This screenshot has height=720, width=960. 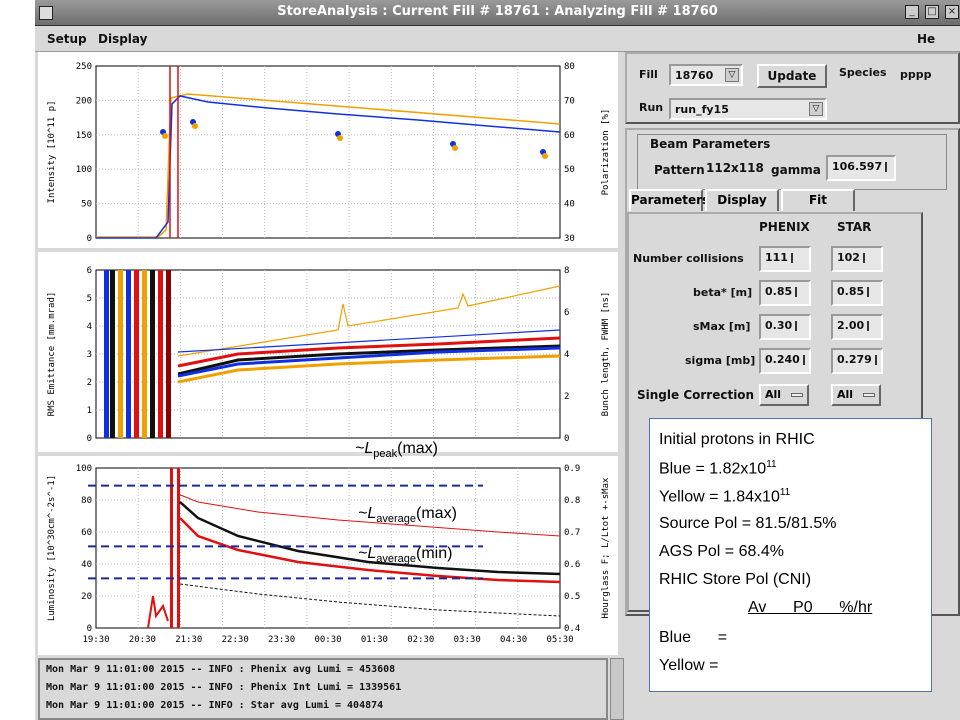 I want to click on y2-tick-label: 30, so click(x=569, y=239).